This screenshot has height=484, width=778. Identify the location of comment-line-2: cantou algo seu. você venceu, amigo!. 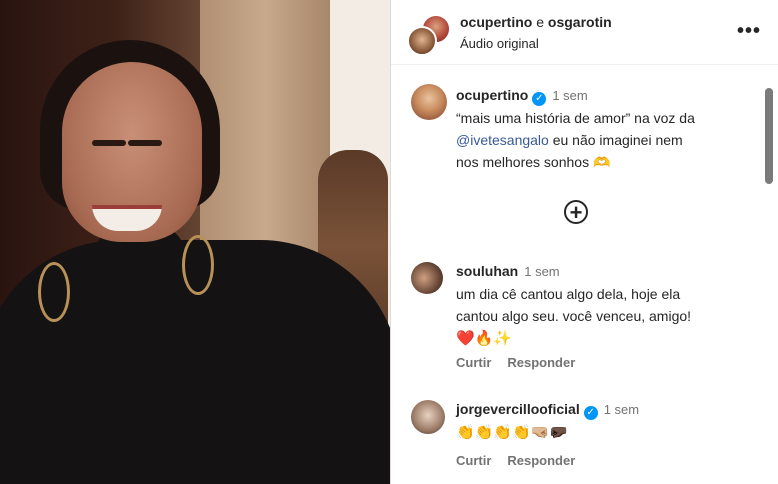
(574, 316).